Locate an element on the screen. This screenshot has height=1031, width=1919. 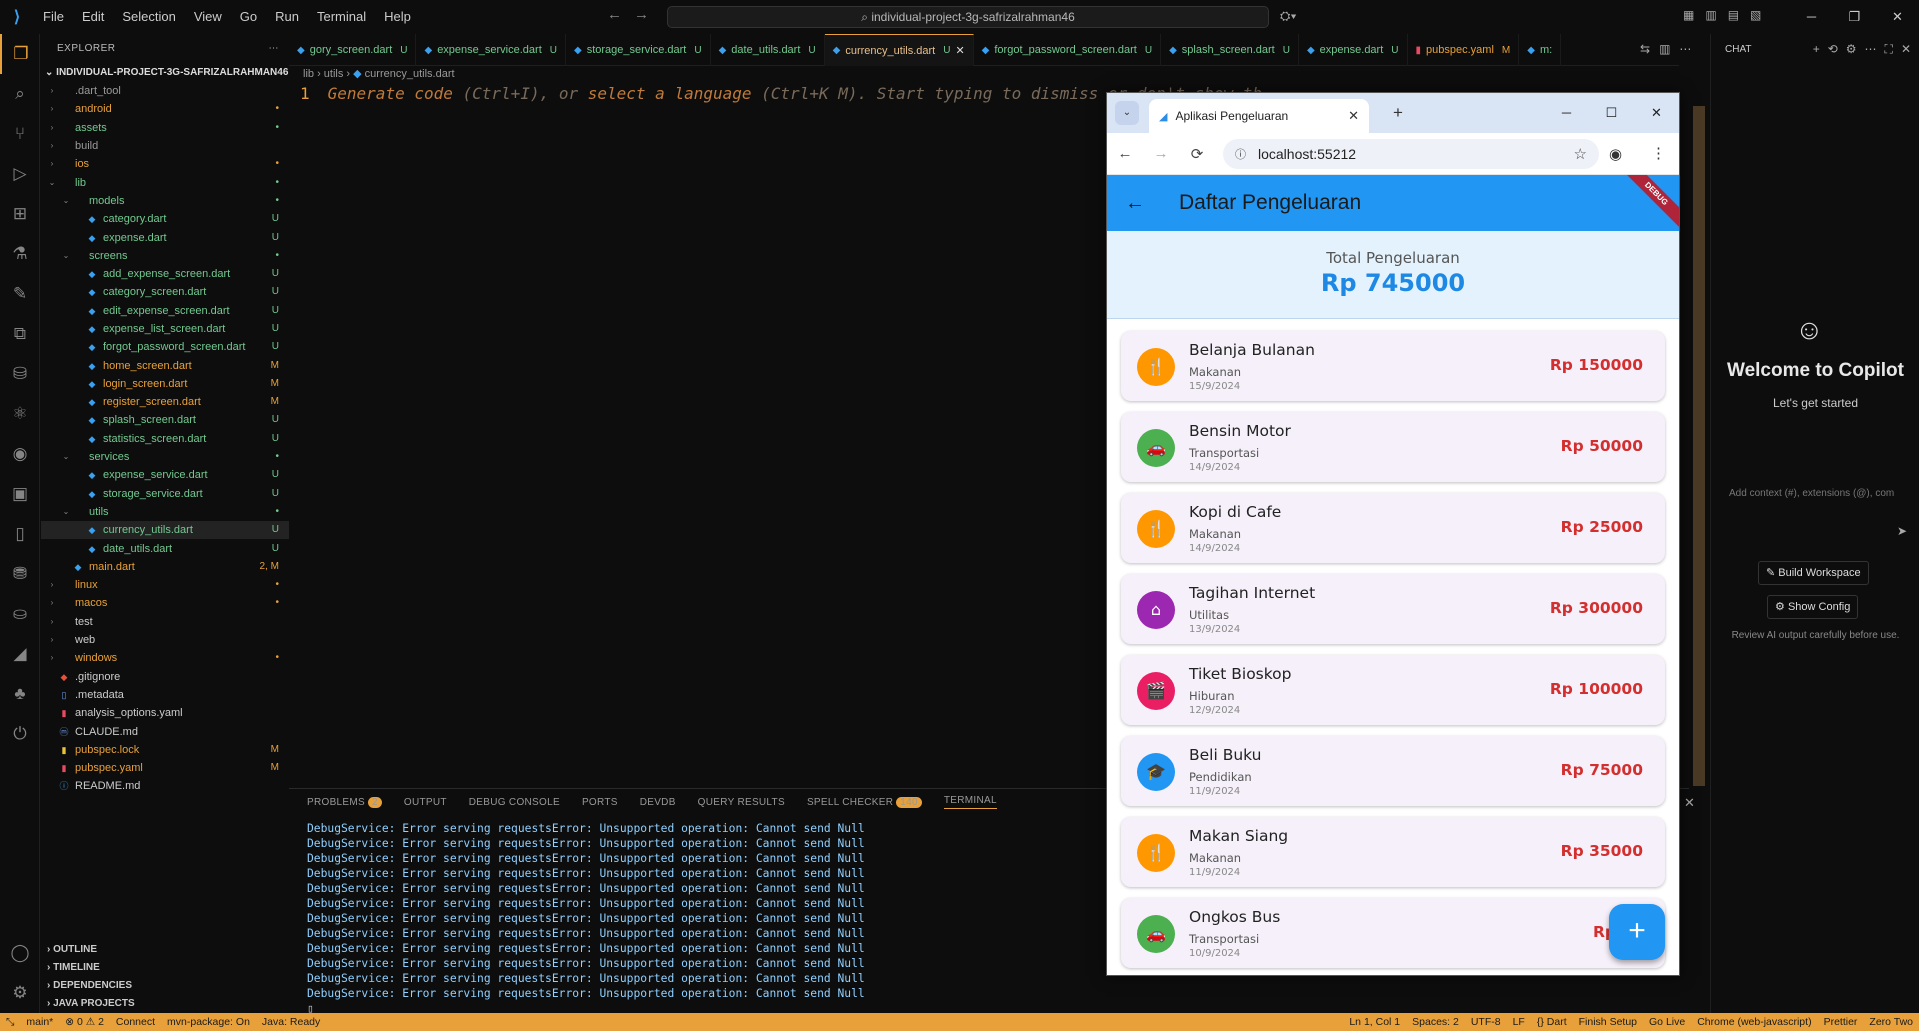
tree-item: ◆ add_expense_screen.dart U is located at coordinates (165, 274).